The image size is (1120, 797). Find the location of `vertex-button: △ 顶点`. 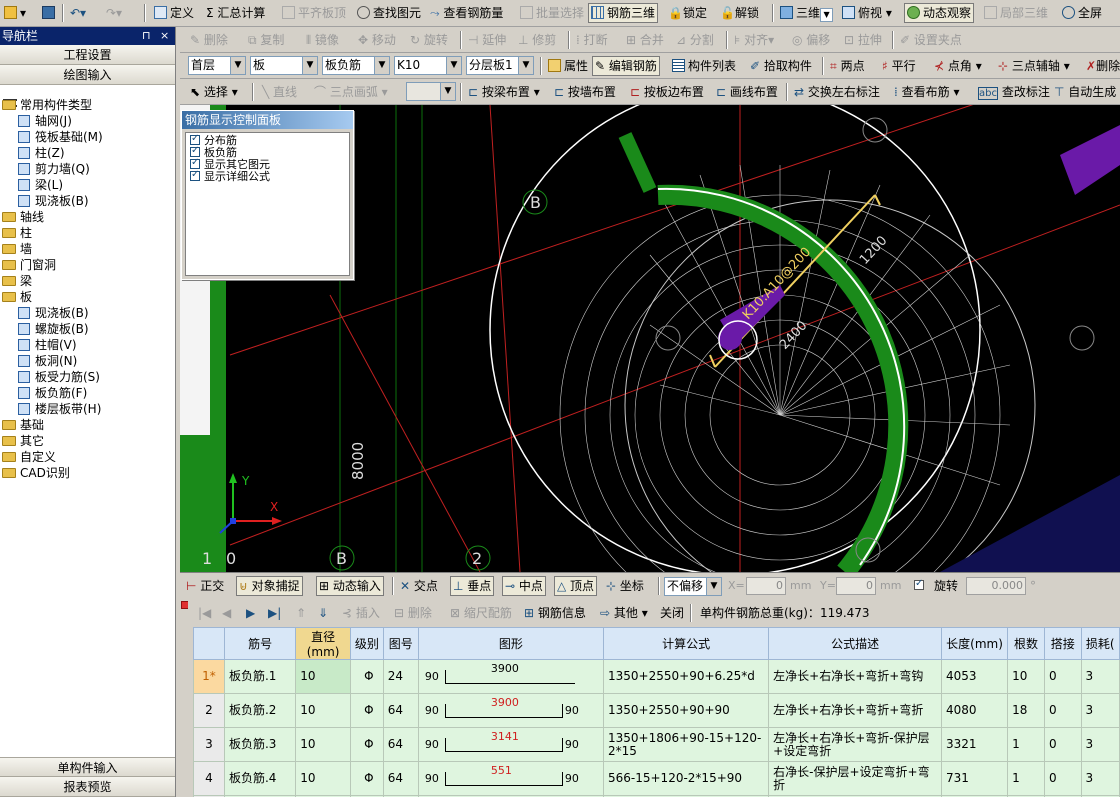

vertex-button: △ 顶点 is located at coordinates (576, 586).